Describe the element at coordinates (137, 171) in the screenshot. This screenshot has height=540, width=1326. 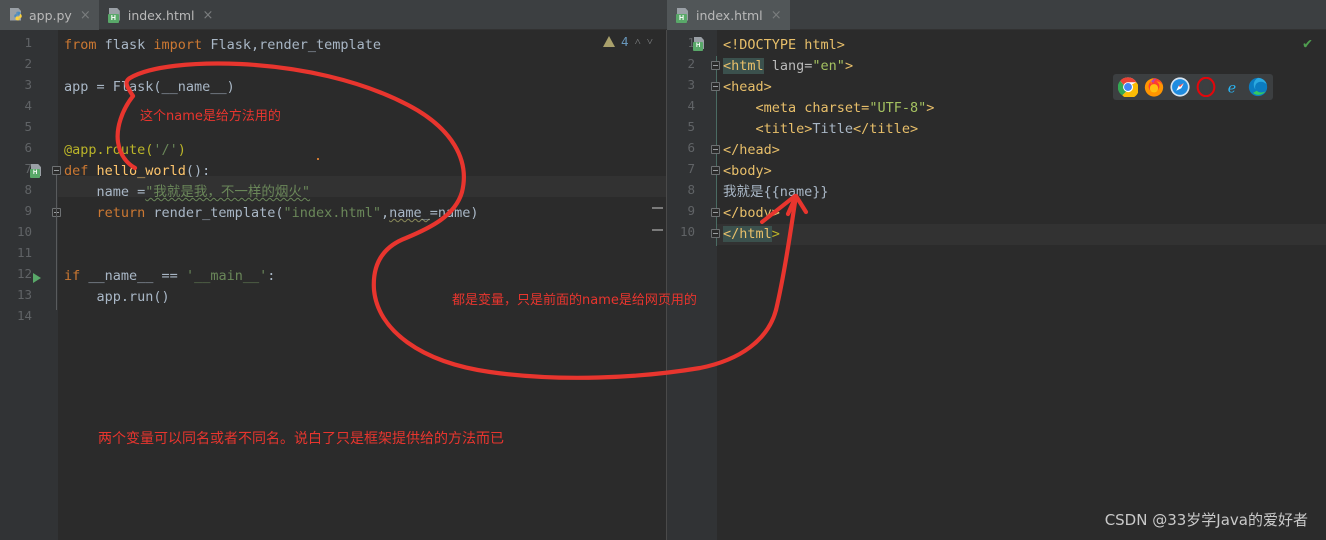
I see `code-line-7: def hello_world():` at that location.